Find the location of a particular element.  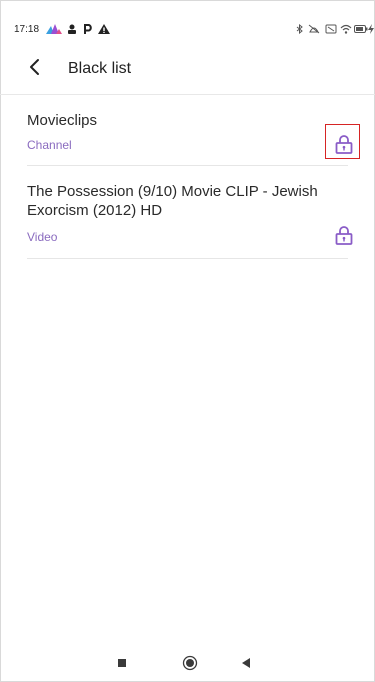

chevron-left-icon is located at coordinates (35, 67).